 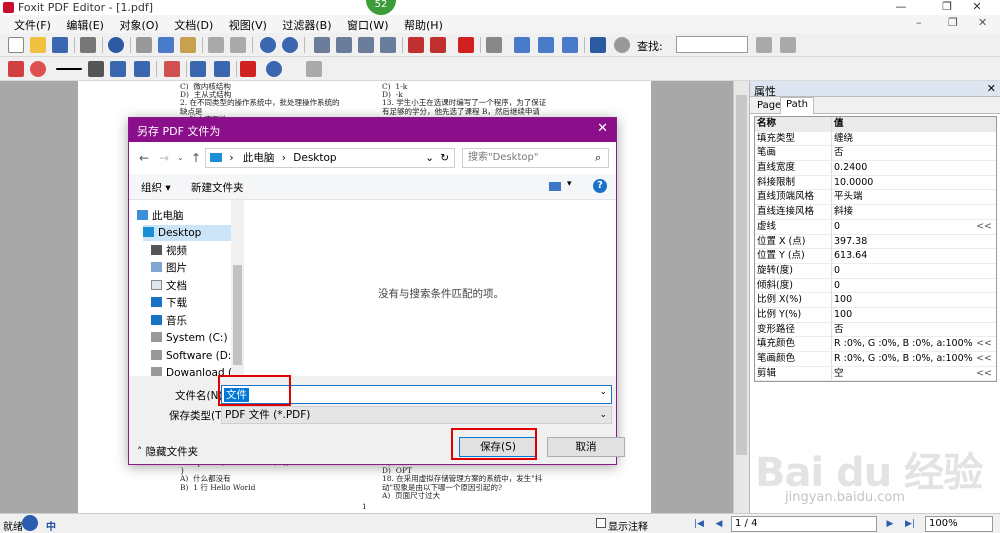 What do you see at coordinates (38, 69) in the screenshot?
I see `color-icon` at bounding box center [38, 69].